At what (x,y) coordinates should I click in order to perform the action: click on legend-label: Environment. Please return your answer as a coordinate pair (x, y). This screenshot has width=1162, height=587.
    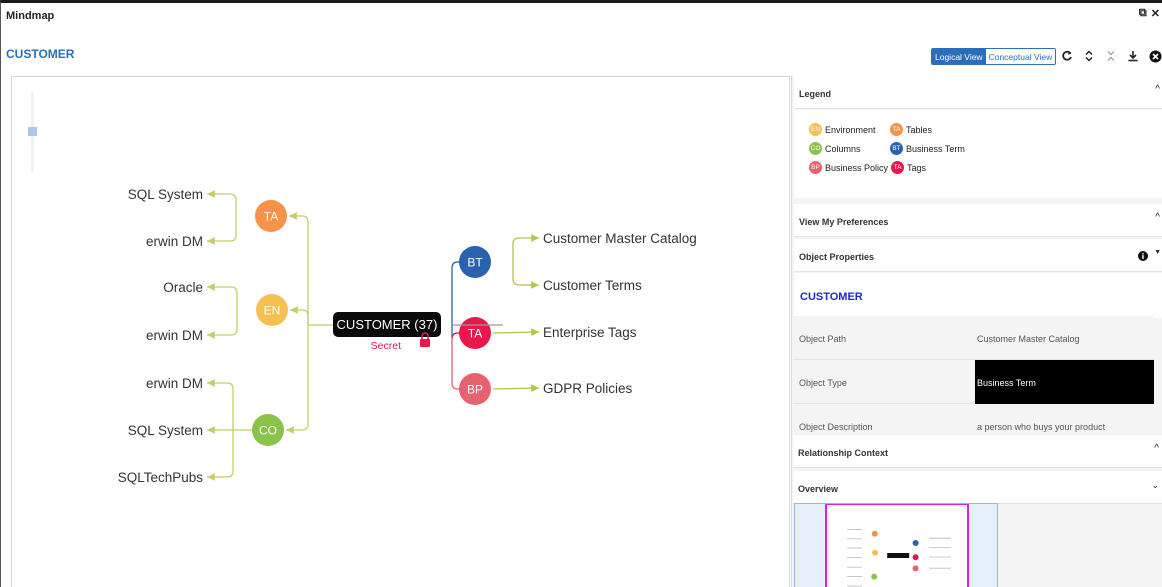
    Looking at the image, I should click on (850, 129).